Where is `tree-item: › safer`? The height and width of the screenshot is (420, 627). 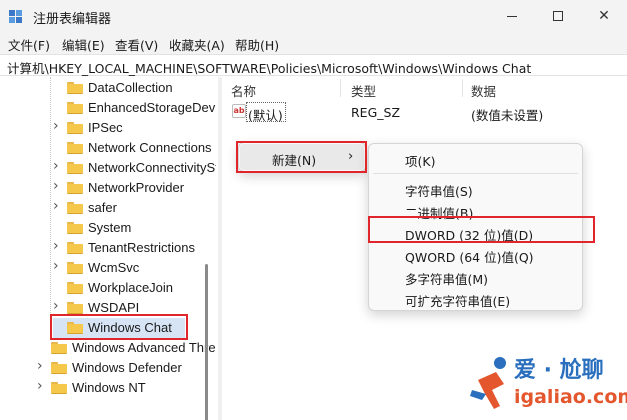
tree-item: › safer is located at coordinates (108, 208).